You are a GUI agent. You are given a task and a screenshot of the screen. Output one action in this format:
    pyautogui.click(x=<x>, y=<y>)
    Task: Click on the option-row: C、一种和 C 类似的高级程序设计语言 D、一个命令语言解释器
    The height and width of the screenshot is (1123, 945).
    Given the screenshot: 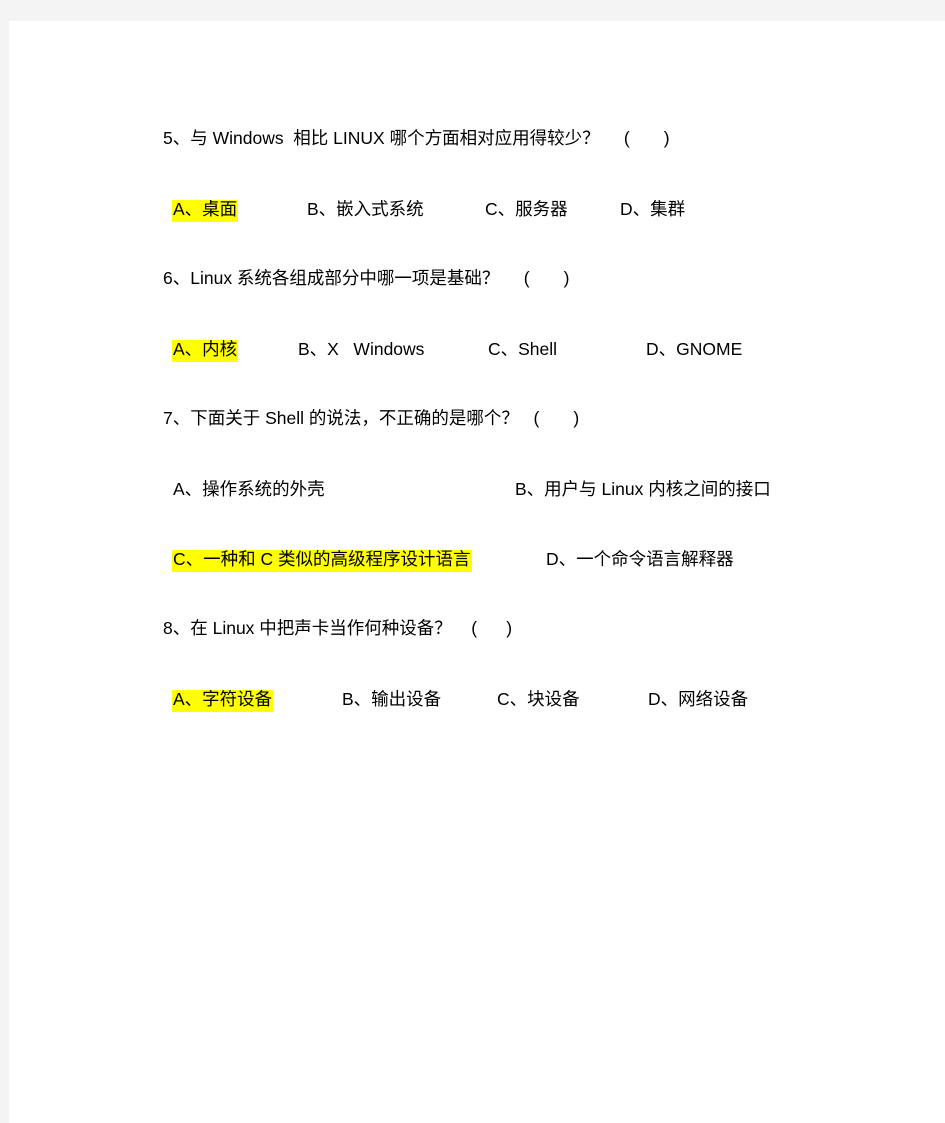 What is the action you would take?
    pyautogui.click(x=523, y=566)
    